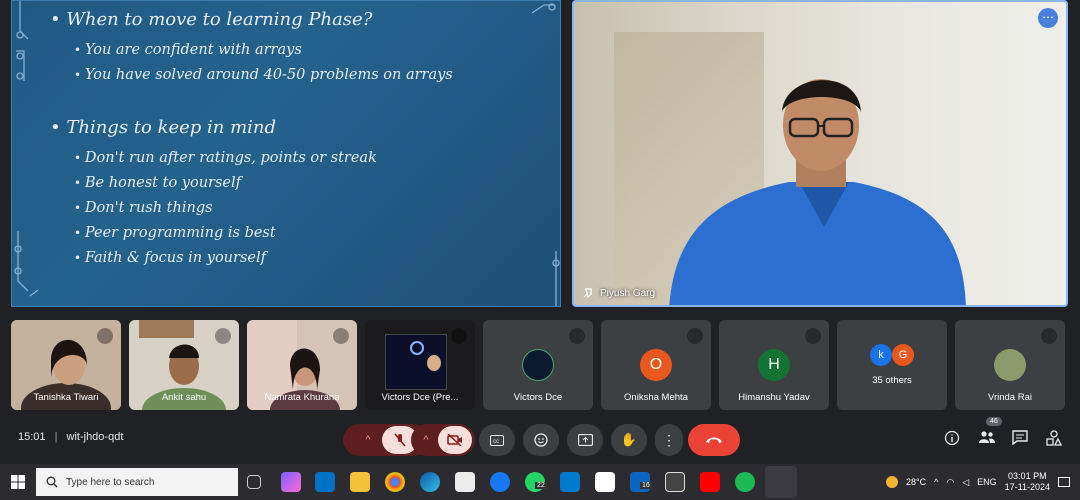  What do you see at coordinates (1027, 476) in the screenshot?
I see `clock-time: 03:01 PM` at bounding box center [1027, 476].